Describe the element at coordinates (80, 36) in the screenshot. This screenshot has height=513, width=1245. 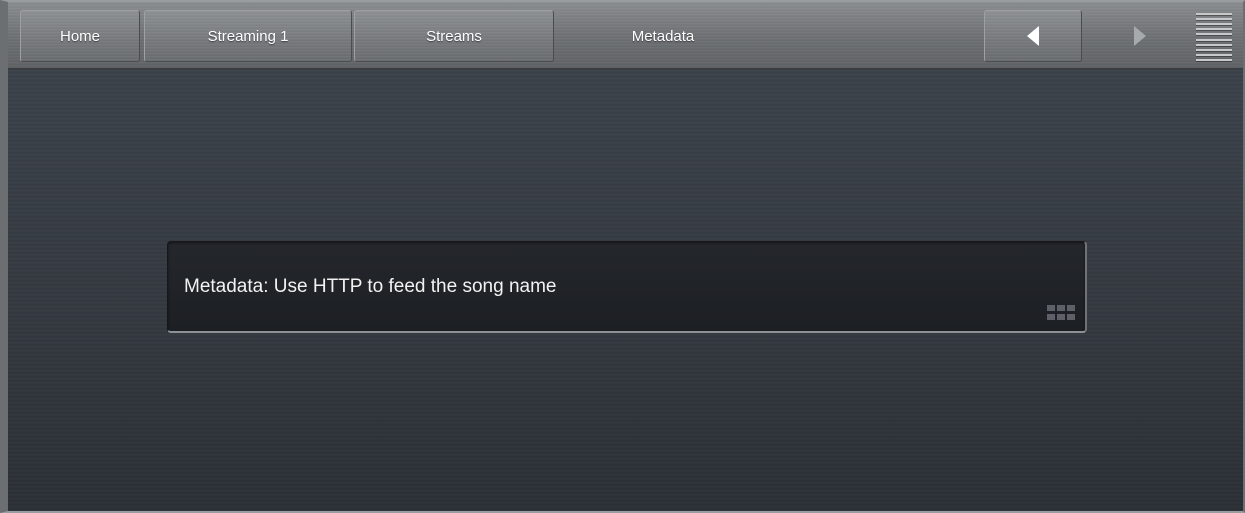
I see `home-button: Home` at that location.